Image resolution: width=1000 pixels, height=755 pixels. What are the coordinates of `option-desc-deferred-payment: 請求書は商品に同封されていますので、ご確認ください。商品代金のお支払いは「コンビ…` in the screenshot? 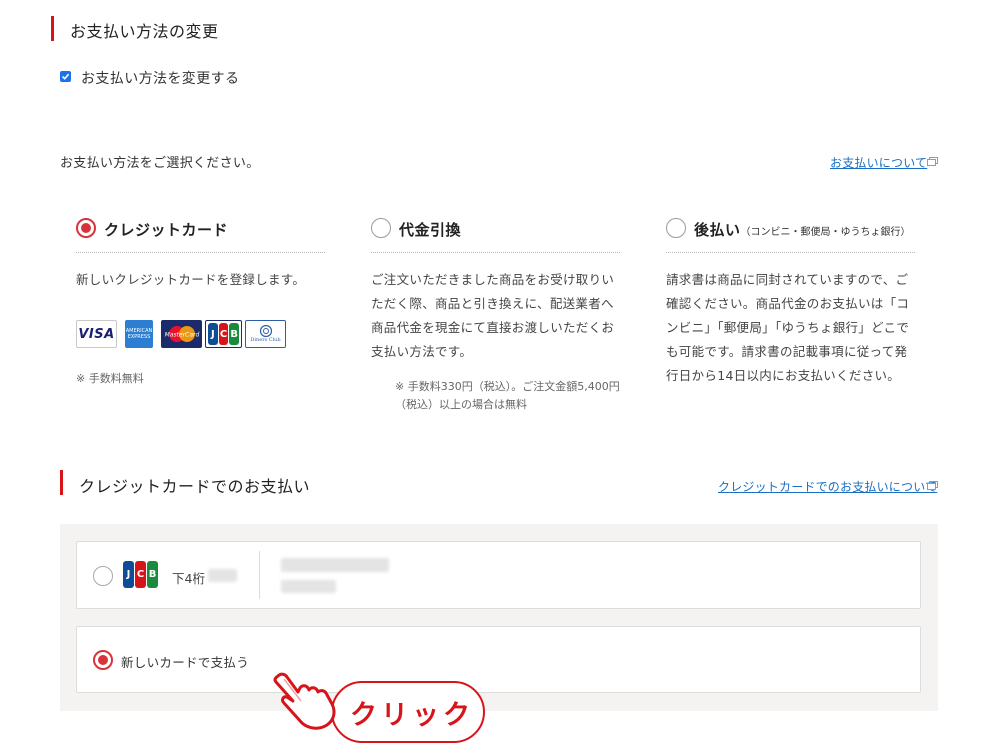 It's located at (788, 327).